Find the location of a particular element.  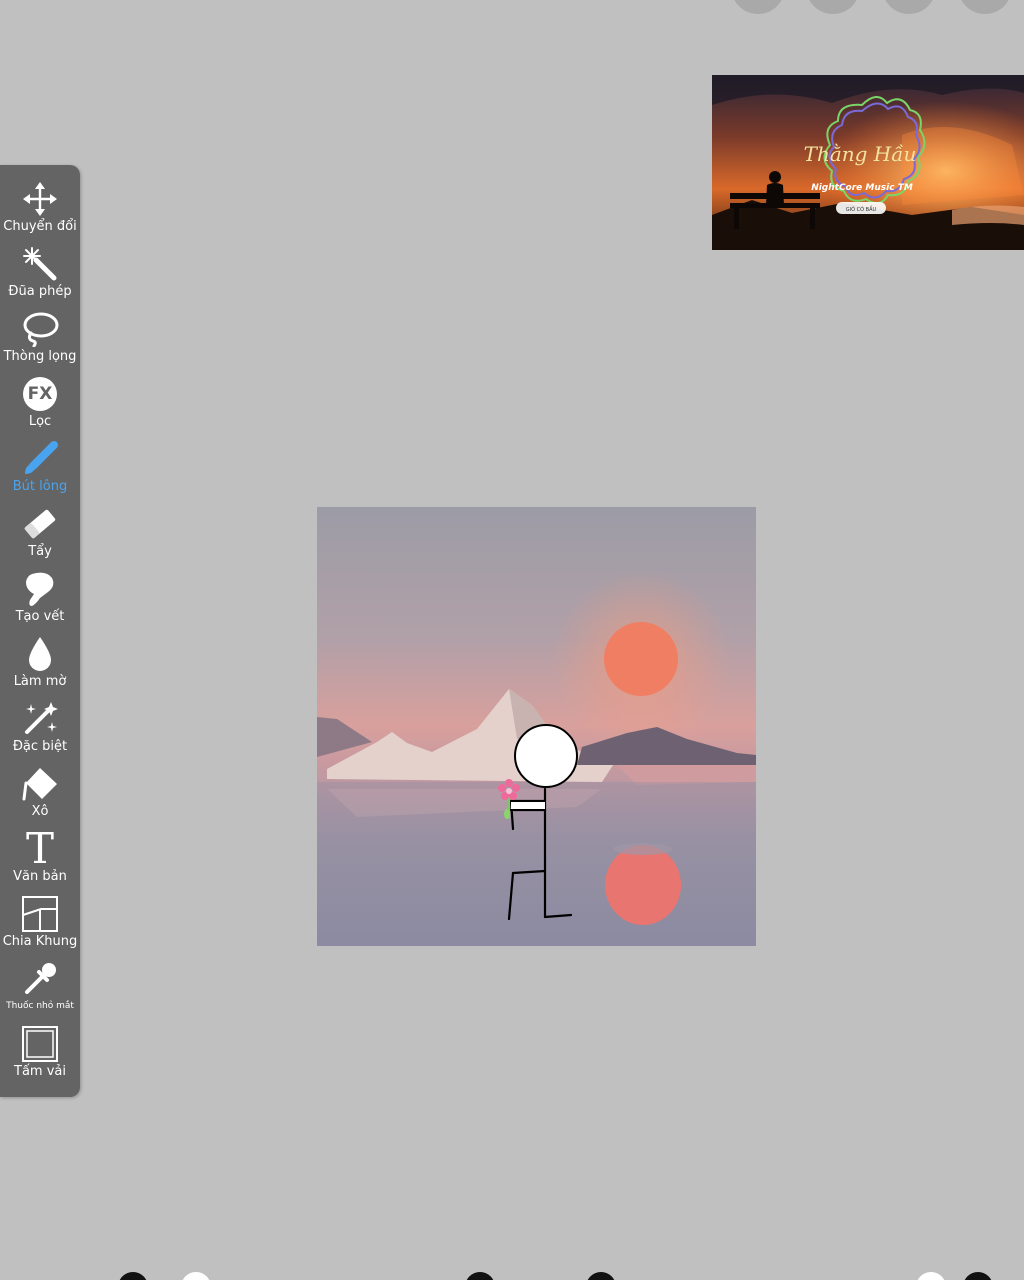

tool-label: Tẩy is located at coordinates (40, 551).